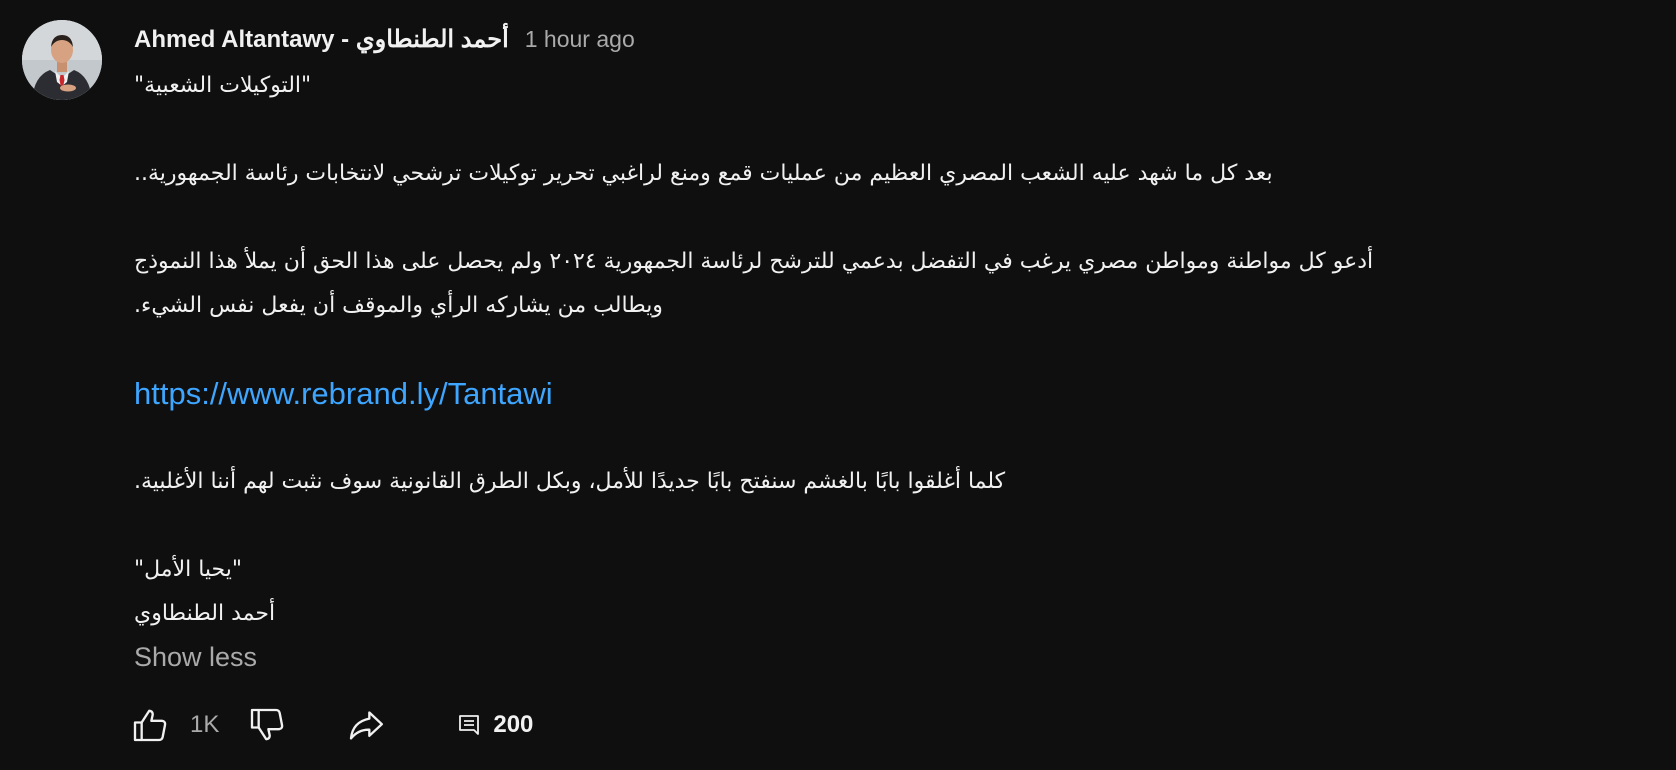  I want to click on thumb-up-icon, so click(150, 725).